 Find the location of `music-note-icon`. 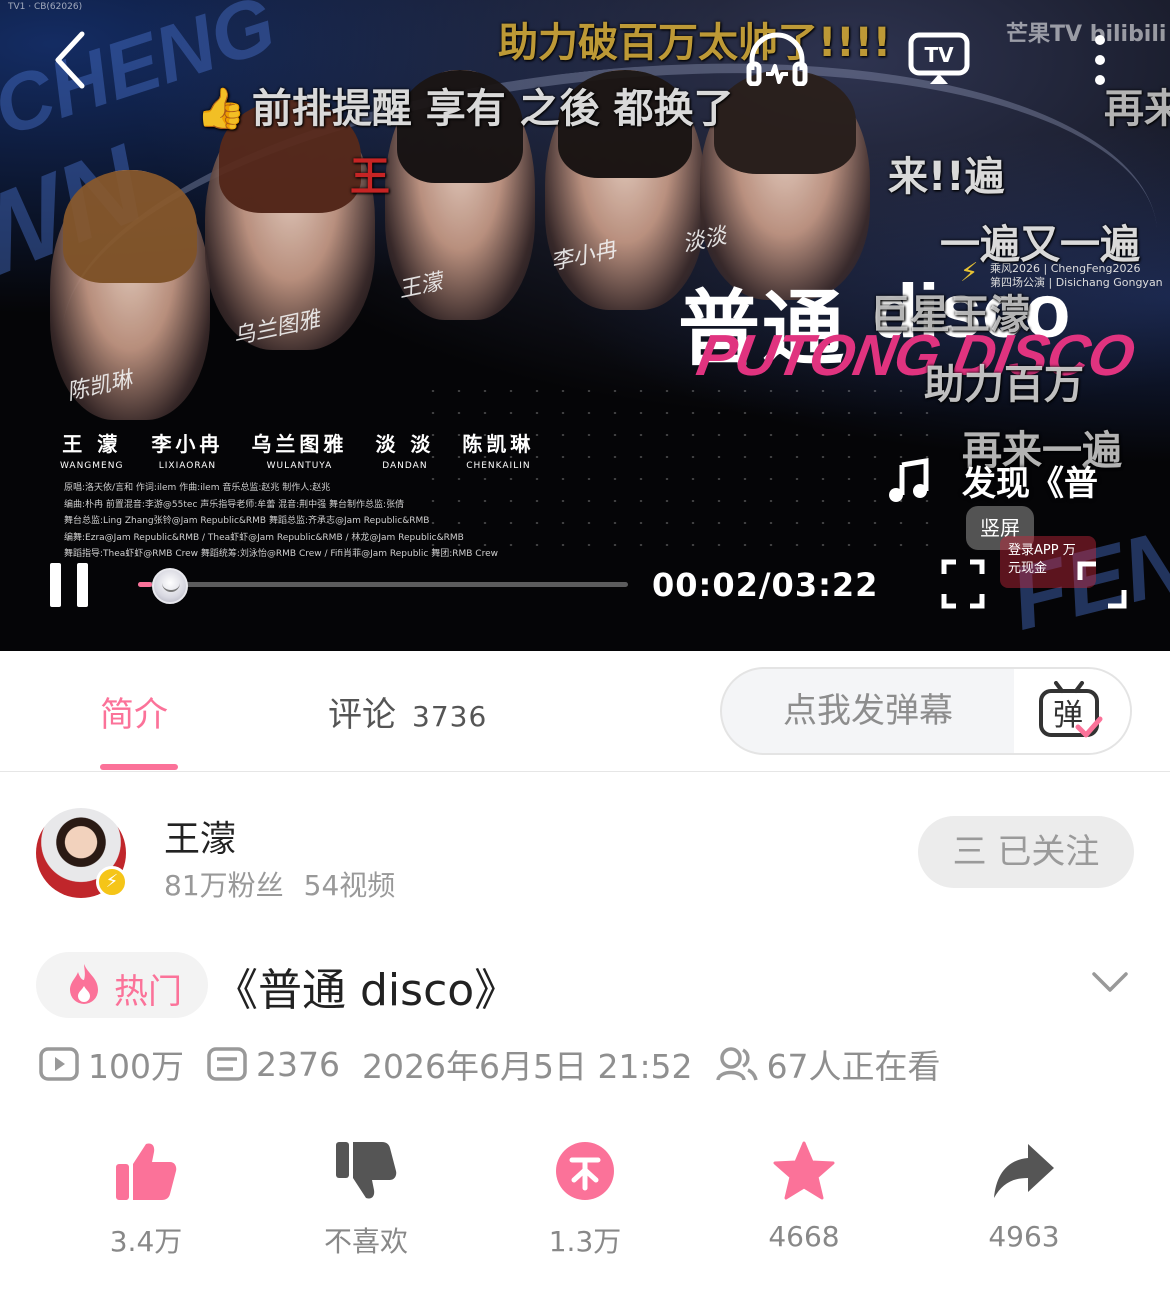

music-note-icon is located at coordinates (909, 479).